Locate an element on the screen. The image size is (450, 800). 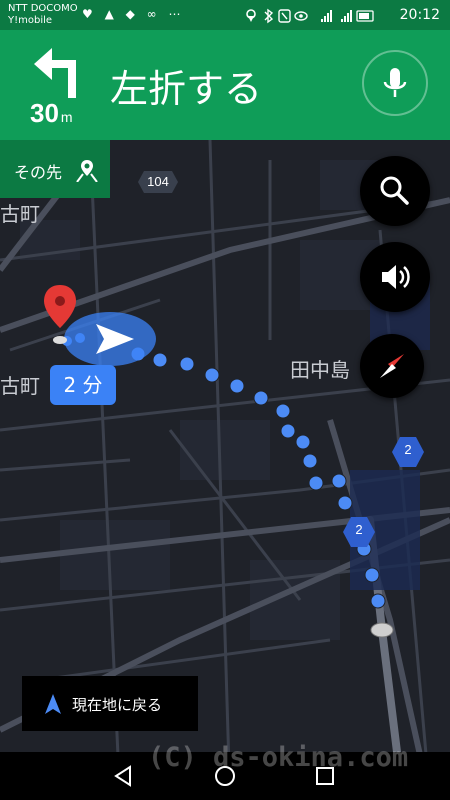
compass-button is located at coordinates (392, 366).